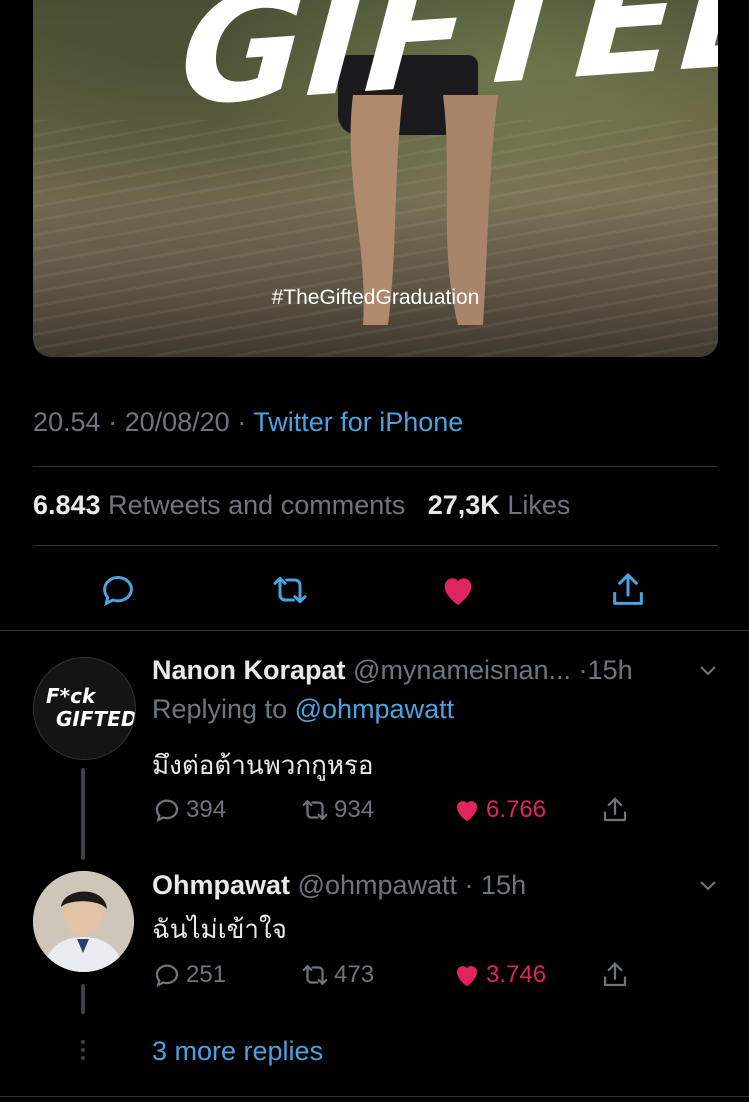  Describe the element at coordinates (219, 930) in the screenshot. I see `reply-text: ฉันไม่เข้าใจ` at that location.